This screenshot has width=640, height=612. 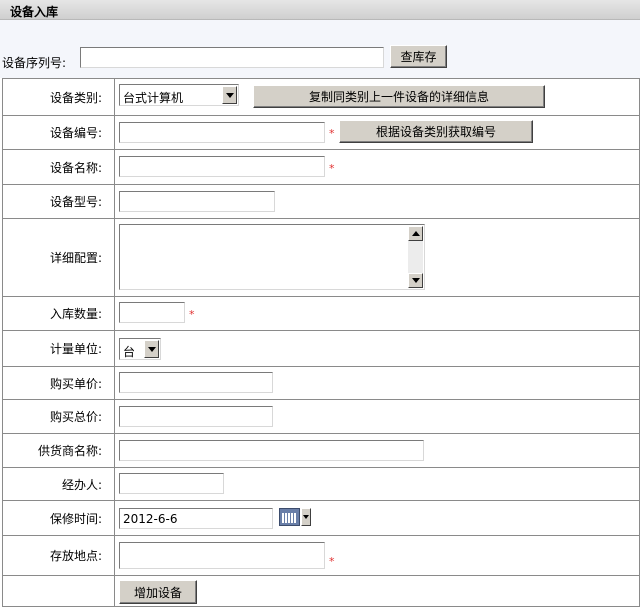 What do you see at coordinates (34, 12) in the screenshot?
I see `page-title: 设备入库` at bounding box center [34, 12].